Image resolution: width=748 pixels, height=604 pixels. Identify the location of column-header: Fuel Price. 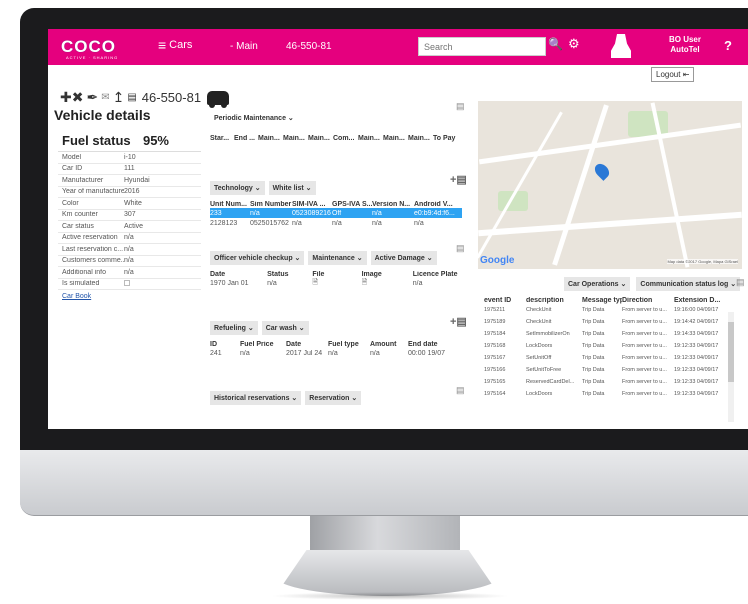
(263, 344).